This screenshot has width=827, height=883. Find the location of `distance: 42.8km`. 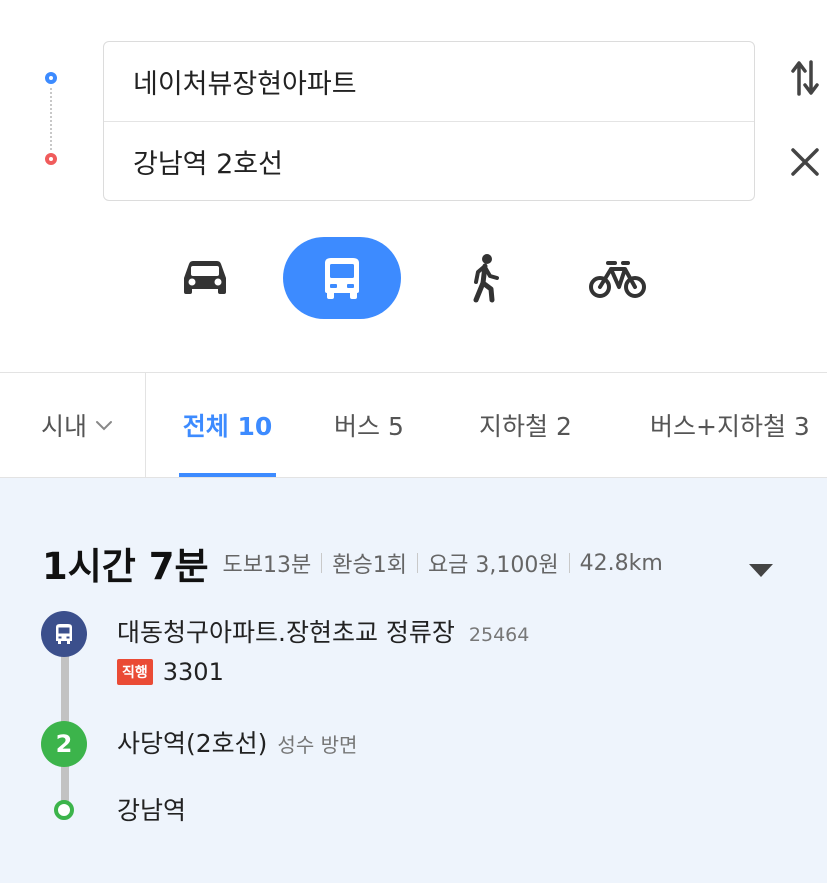

distance: 42.8km is located at coordinates (621, 563).